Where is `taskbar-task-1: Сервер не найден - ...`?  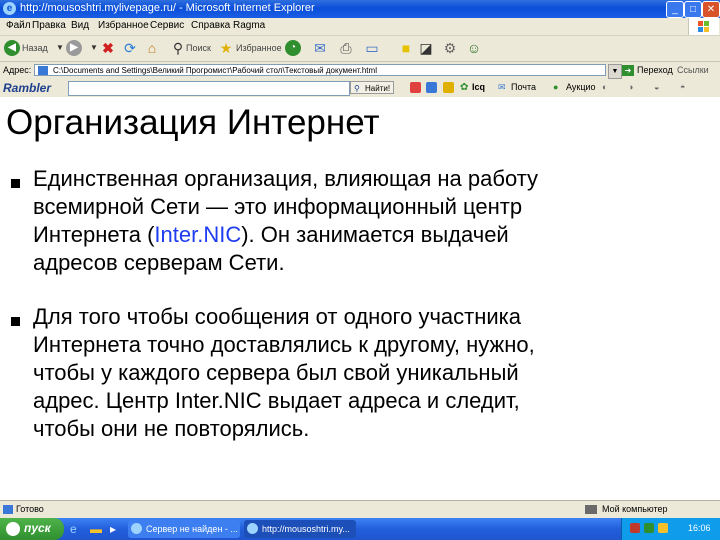
taskbar-task-1: Сервер не найден - ... is located at coordinates (184, 529).